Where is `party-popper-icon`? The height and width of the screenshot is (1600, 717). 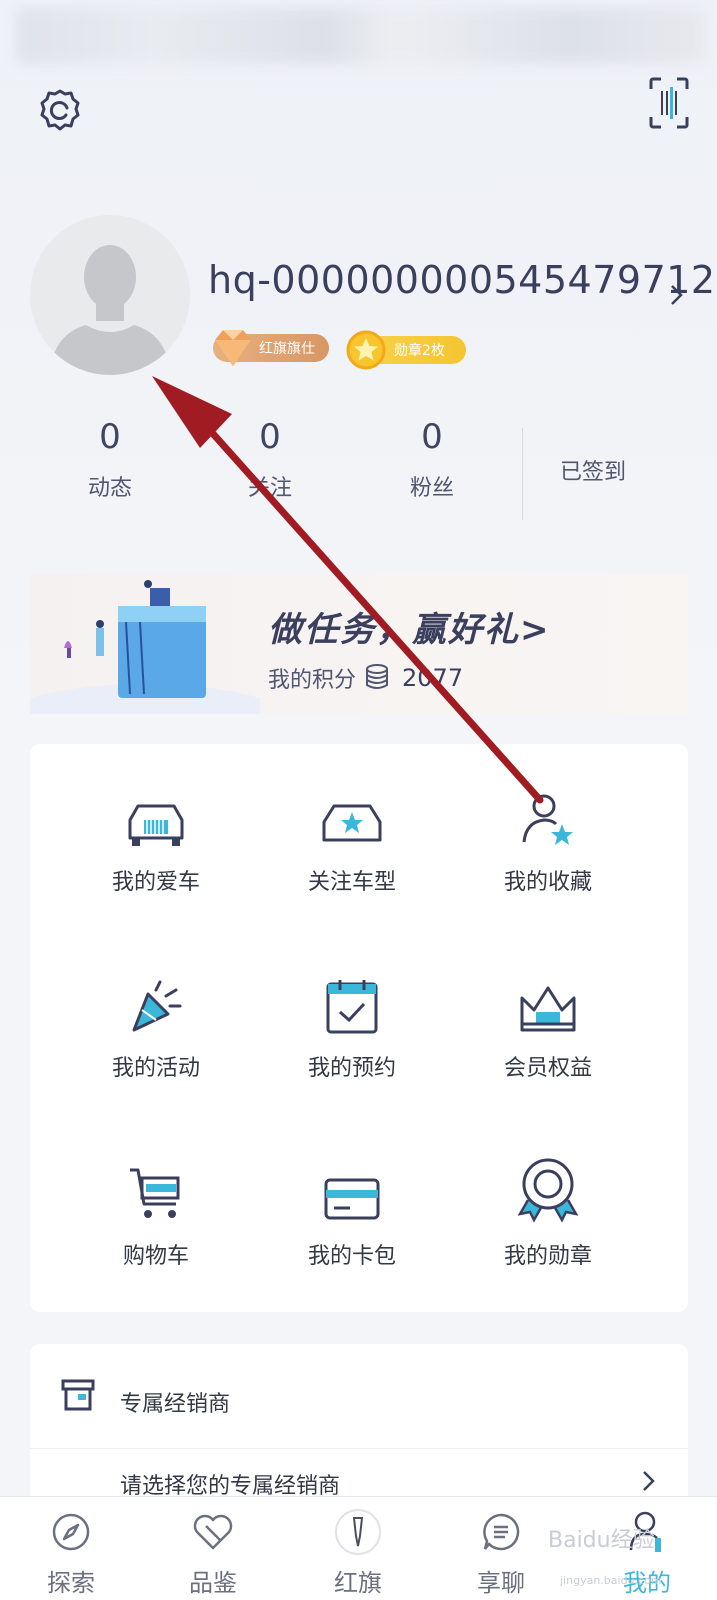 party-popper-icon is located at coordinates (157, 1006).